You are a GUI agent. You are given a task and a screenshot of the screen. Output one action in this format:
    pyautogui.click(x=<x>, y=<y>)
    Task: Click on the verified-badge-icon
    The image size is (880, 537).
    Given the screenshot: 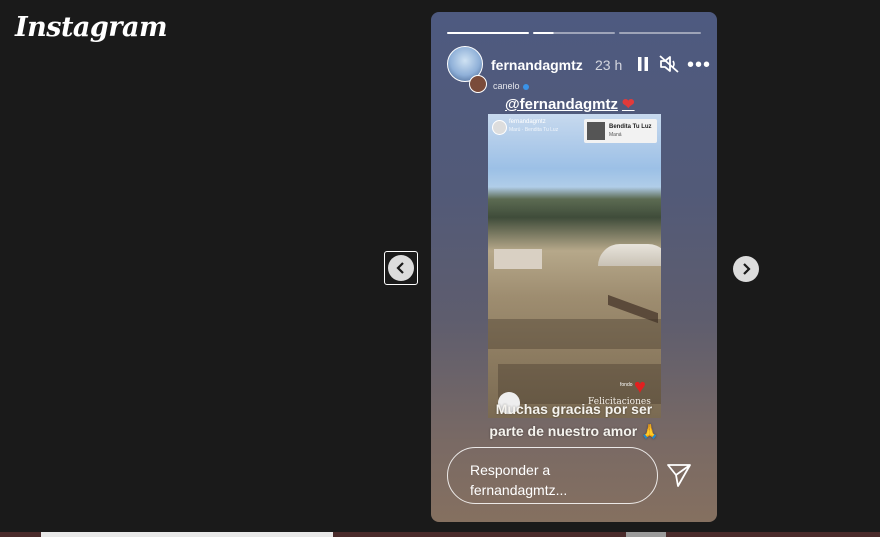 What is the action you would take?
    pyautogui.click(x=525, y=86)
    